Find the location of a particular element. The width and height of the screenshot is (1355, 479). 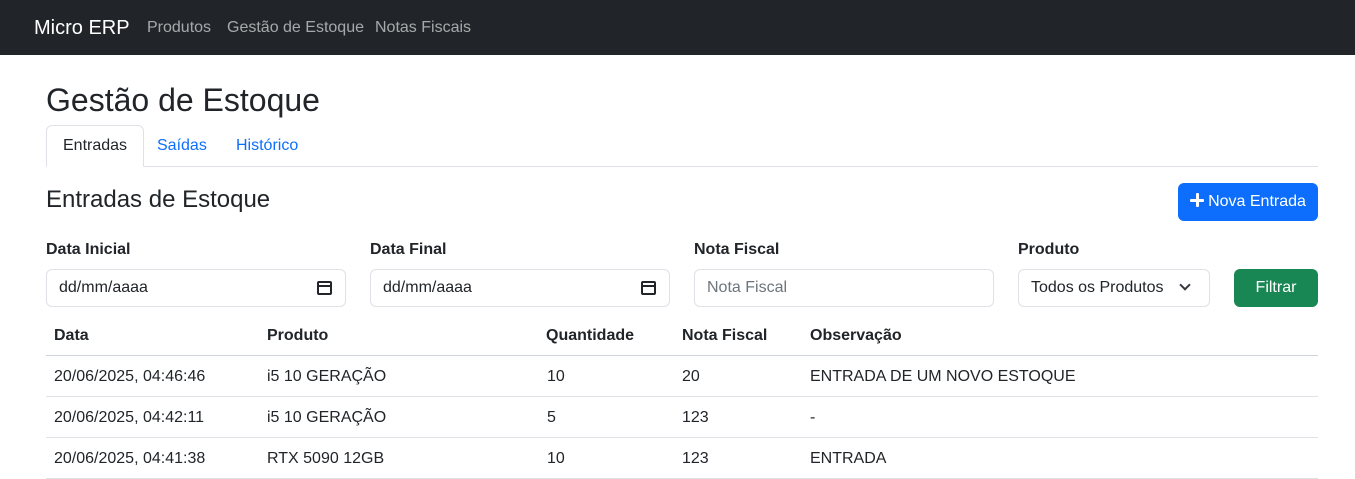

start-date-label: Data Inicial is located at coordinates (88, 249).